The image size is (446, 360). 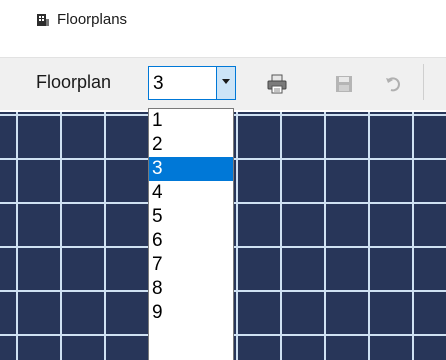 I want to click on undo-button, so click(x=395, y=84).